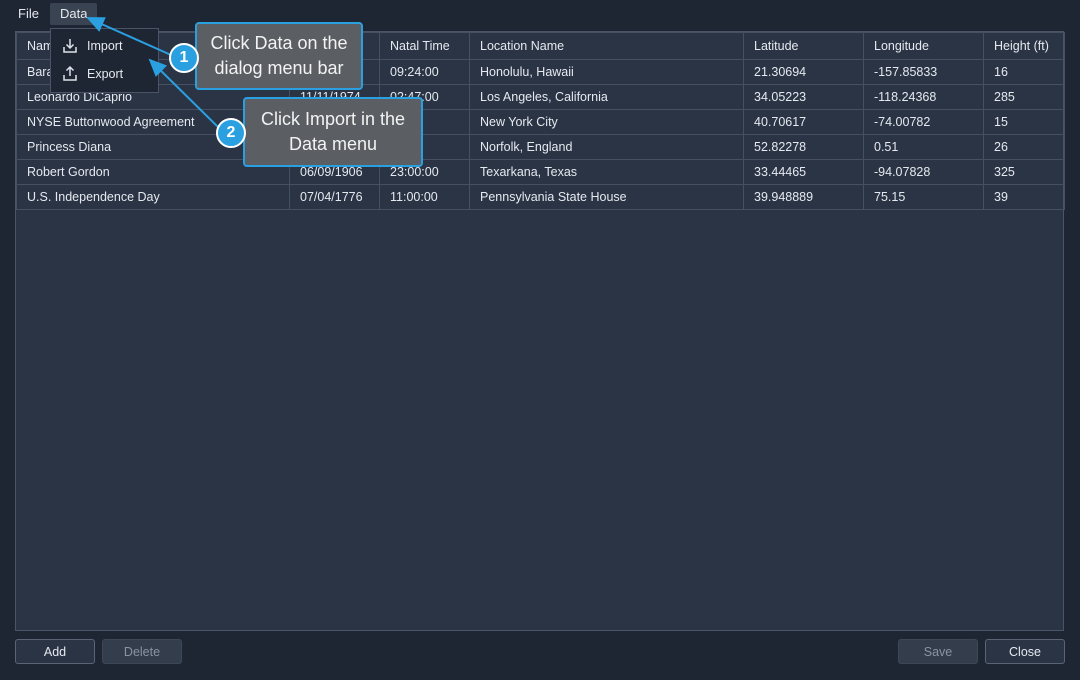  What do you see at coordinates (938, 651) in the screenshot?
I see `save-button: Save` at bounding box center [938, 651].